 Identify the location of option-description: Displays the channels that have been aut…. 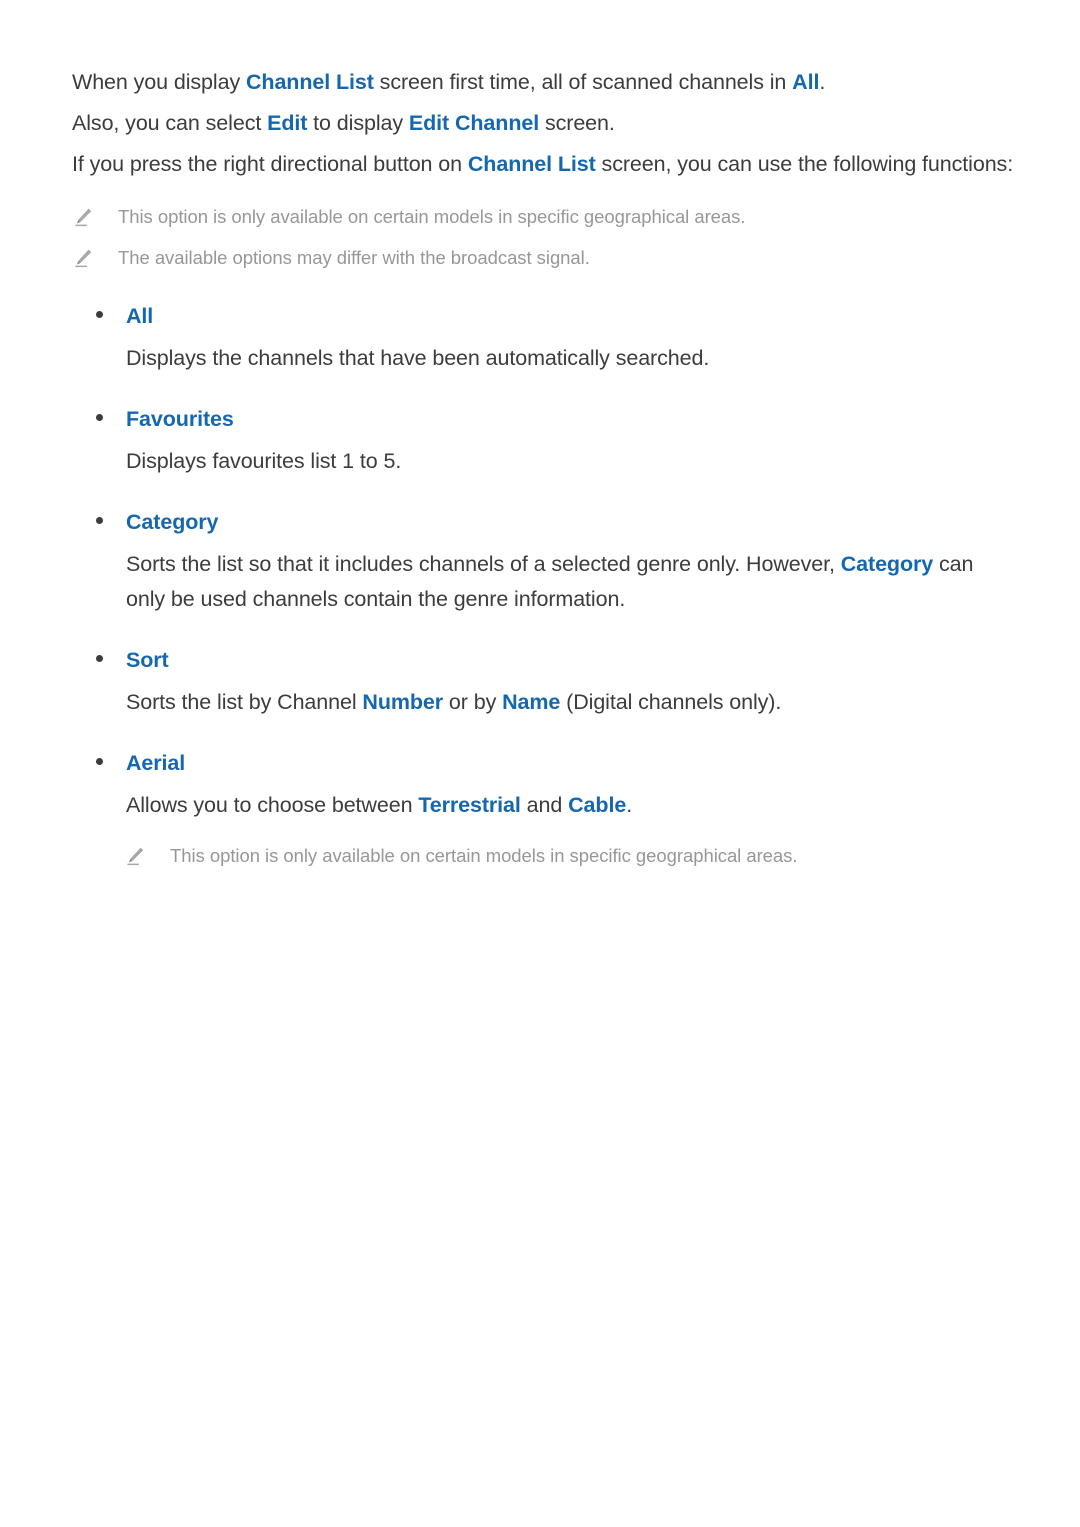
(567, 358).